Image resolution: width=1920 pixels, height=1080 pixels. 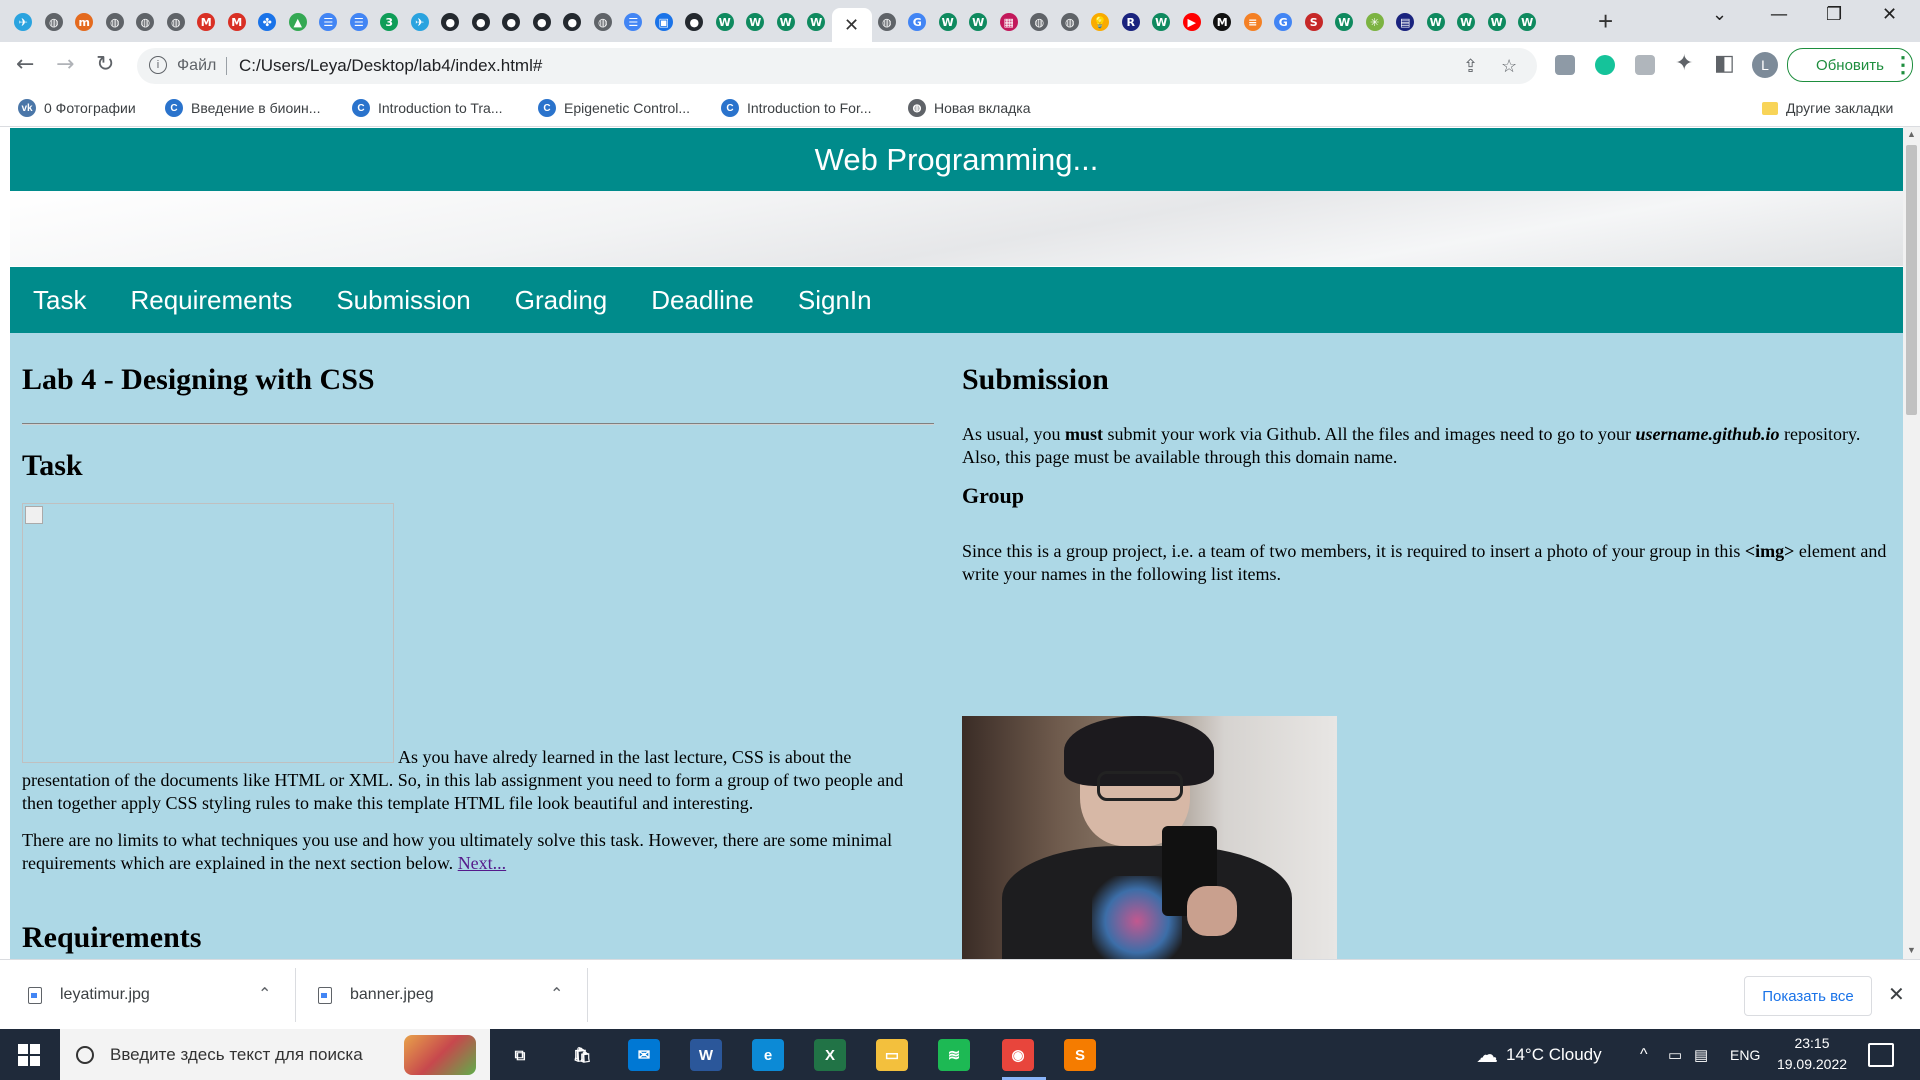 What do you see at coordinates (275, 1054) in the screenshot?
I see `taskbar-search: Введите здесь текст для поиска` at bounding box center [275, 1054].